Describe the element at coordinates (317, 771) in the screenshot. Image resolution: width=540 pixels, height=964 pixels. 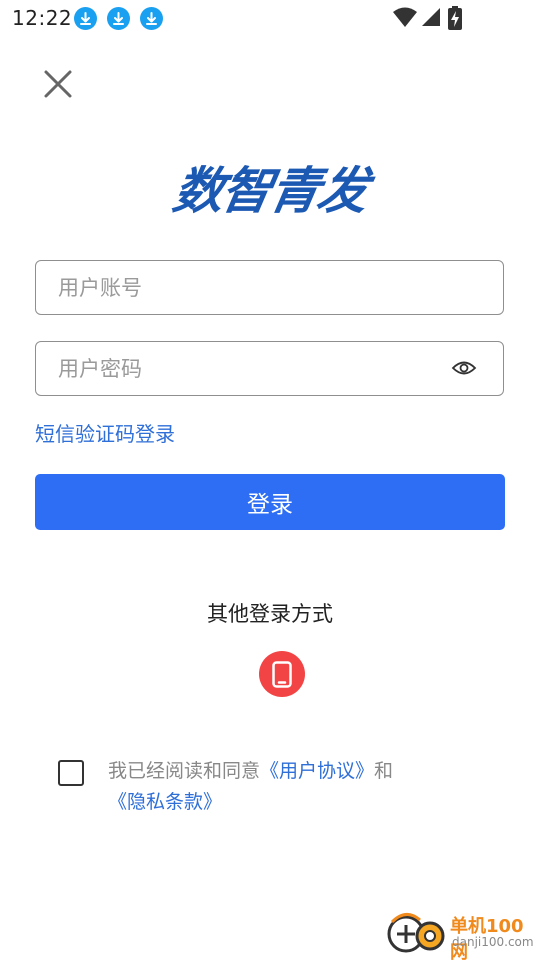
I see `user-agreement-link: 《用户协议》` at that location.